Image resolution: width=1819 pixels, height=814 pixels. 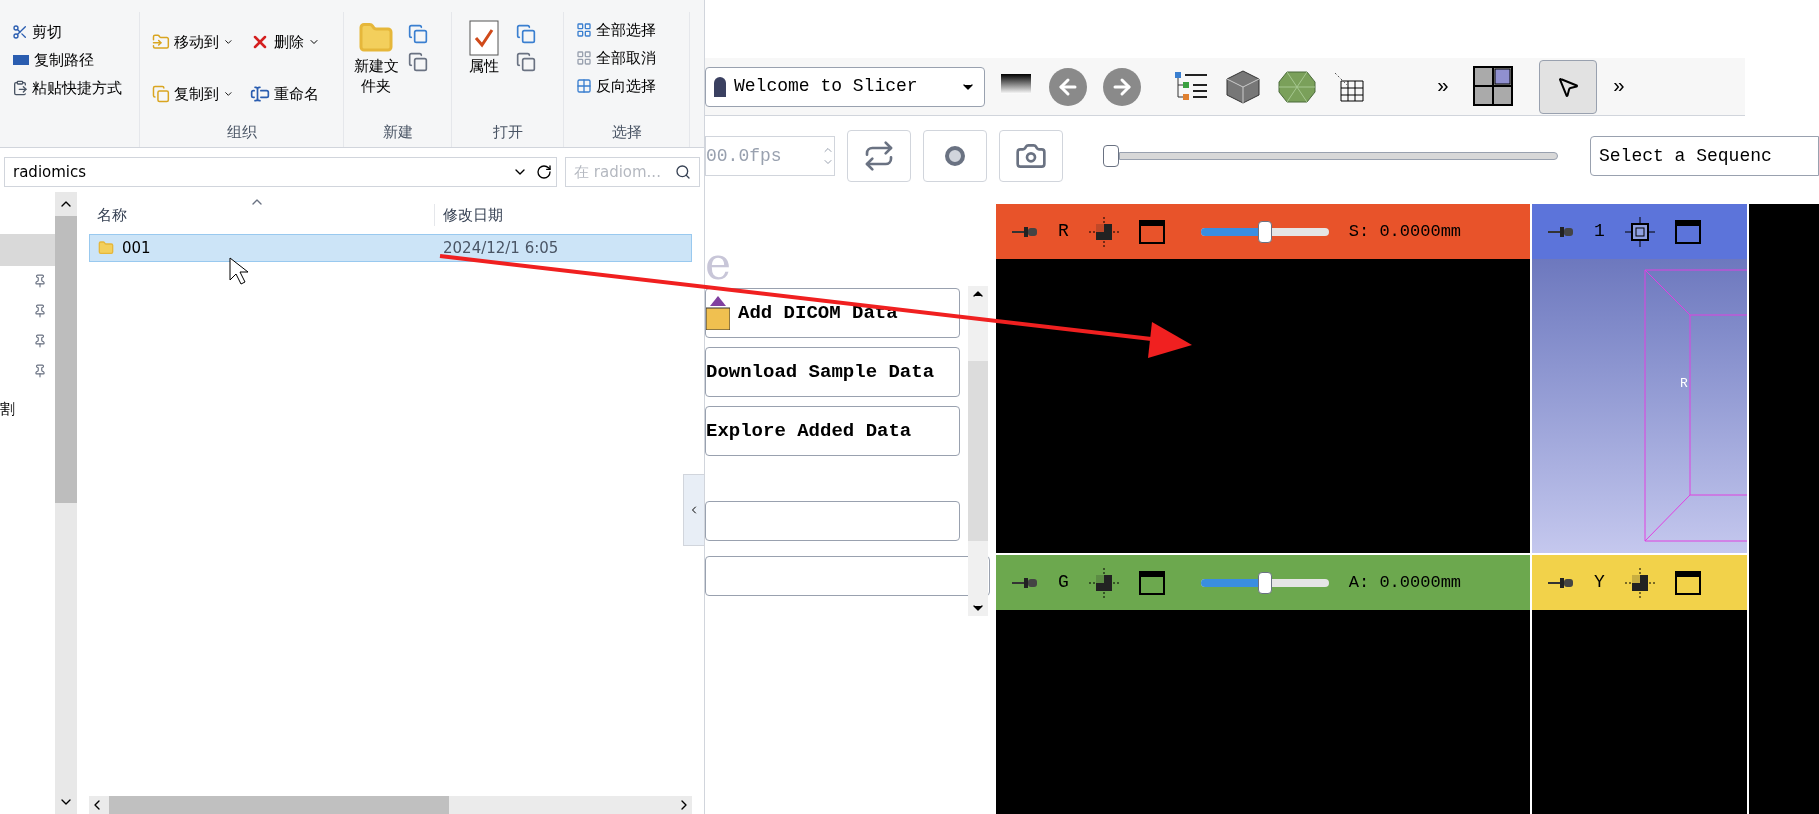 I want to click on record-button, so click(x=955, y=156).